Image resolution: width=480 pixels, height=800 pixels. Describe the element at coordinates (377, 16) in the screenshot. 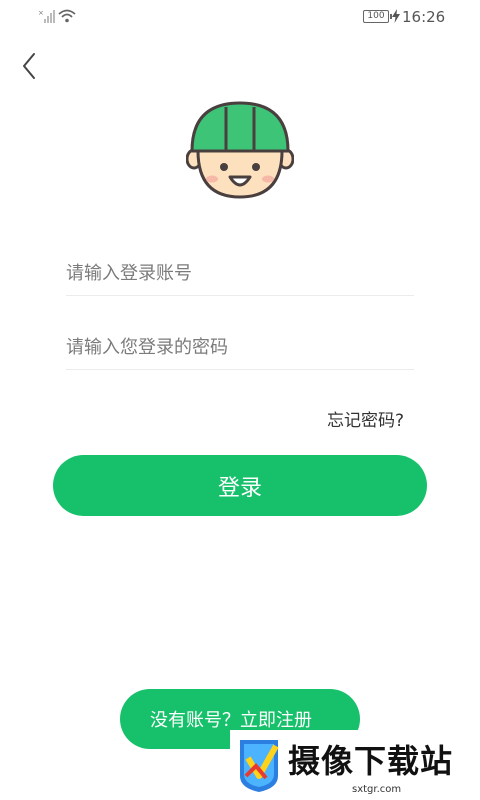

I see `battery-icon: 100` at that location.